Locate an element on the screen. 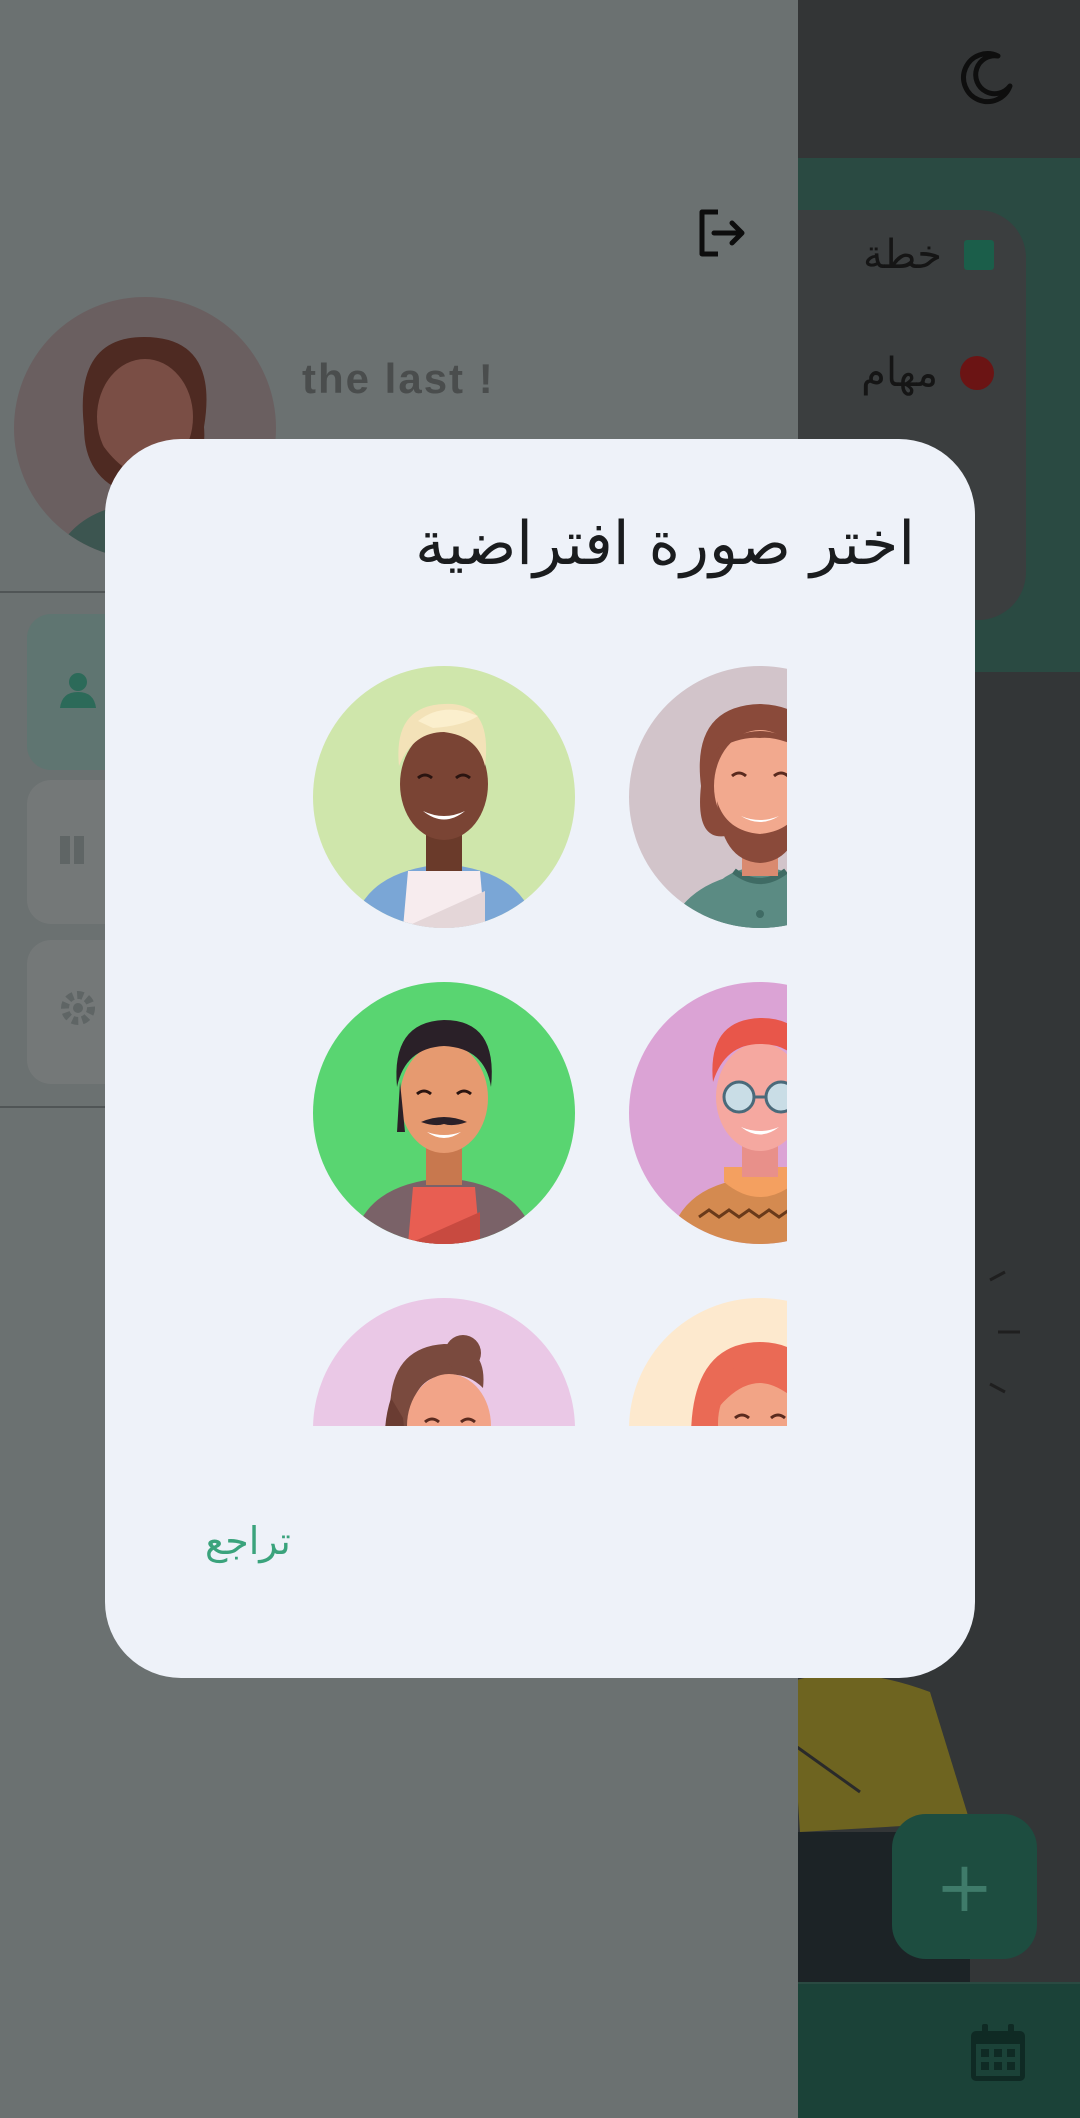 The image size is (1080, 2118). moon-icon is located at coordinates (988, 78).